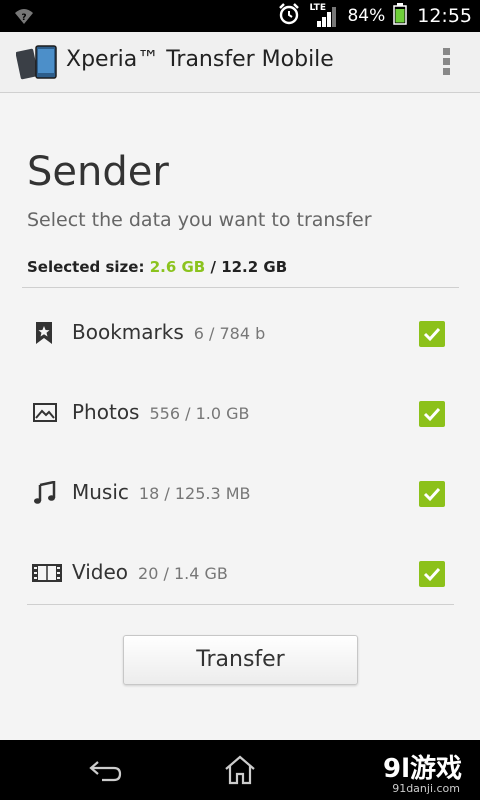  Describe the element at coordinates (106, 771) in the screenshot. I see `back-icon` at that location.